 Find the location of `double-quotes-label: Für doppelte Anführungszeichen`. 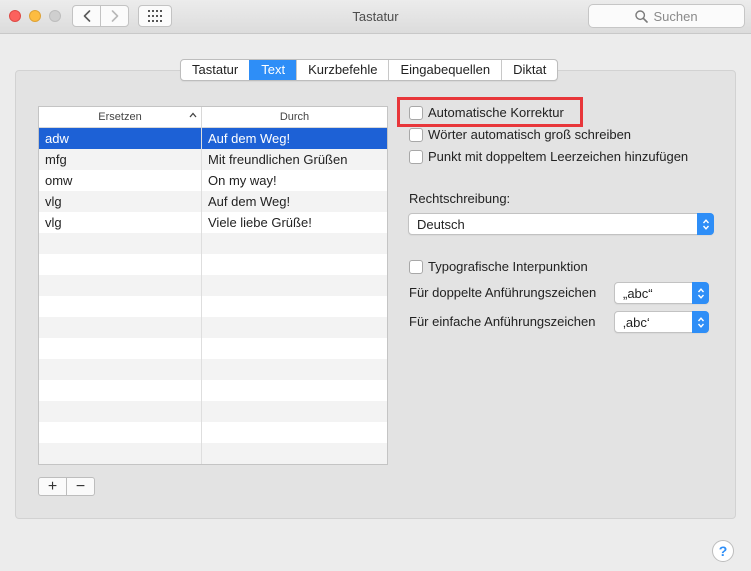

double-quotes-label: Für doppelte Anführungszeichen is located at coordinates (503, 292).